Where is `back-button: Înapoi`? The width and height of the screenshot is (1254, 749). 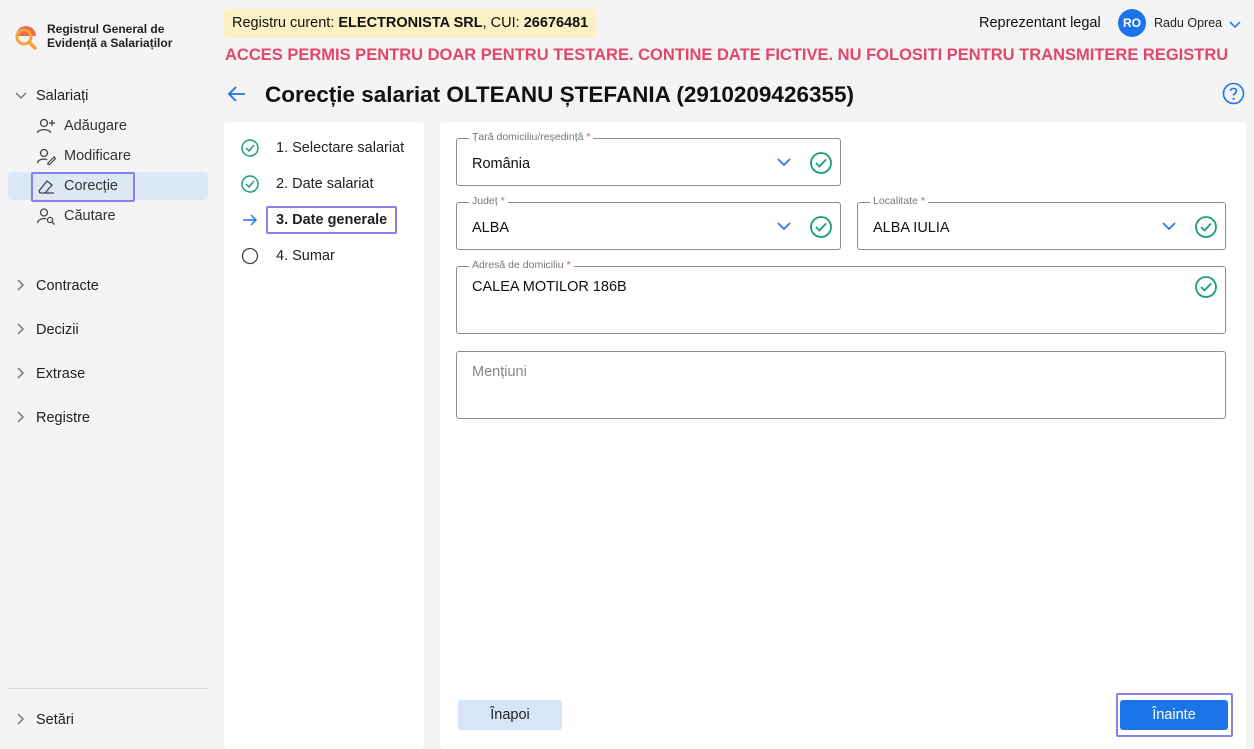 back-button: Înapoi is located at coordinates (510, 715).